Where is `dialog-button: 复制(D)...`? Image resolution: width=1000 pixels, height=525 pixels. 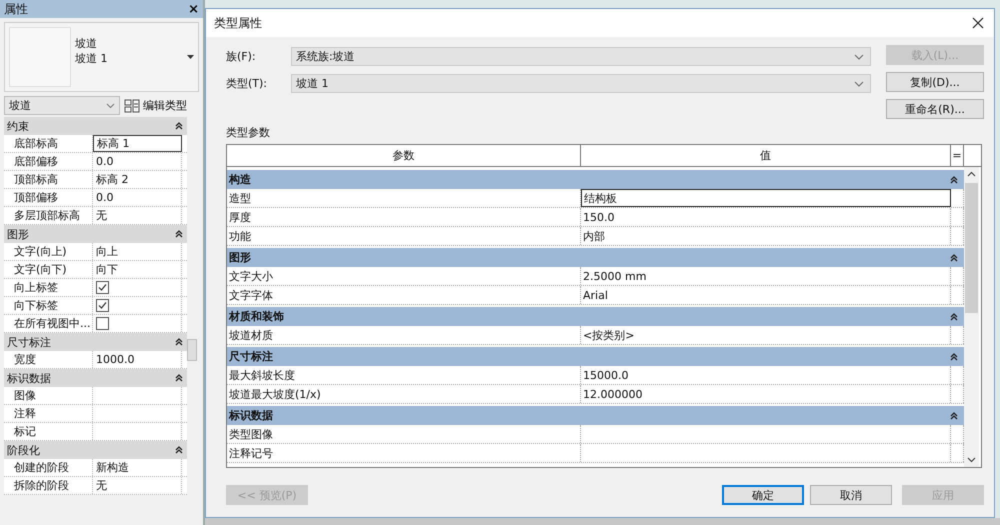
dialog-button: 复制(D)... is located at coordinates (935, 82).